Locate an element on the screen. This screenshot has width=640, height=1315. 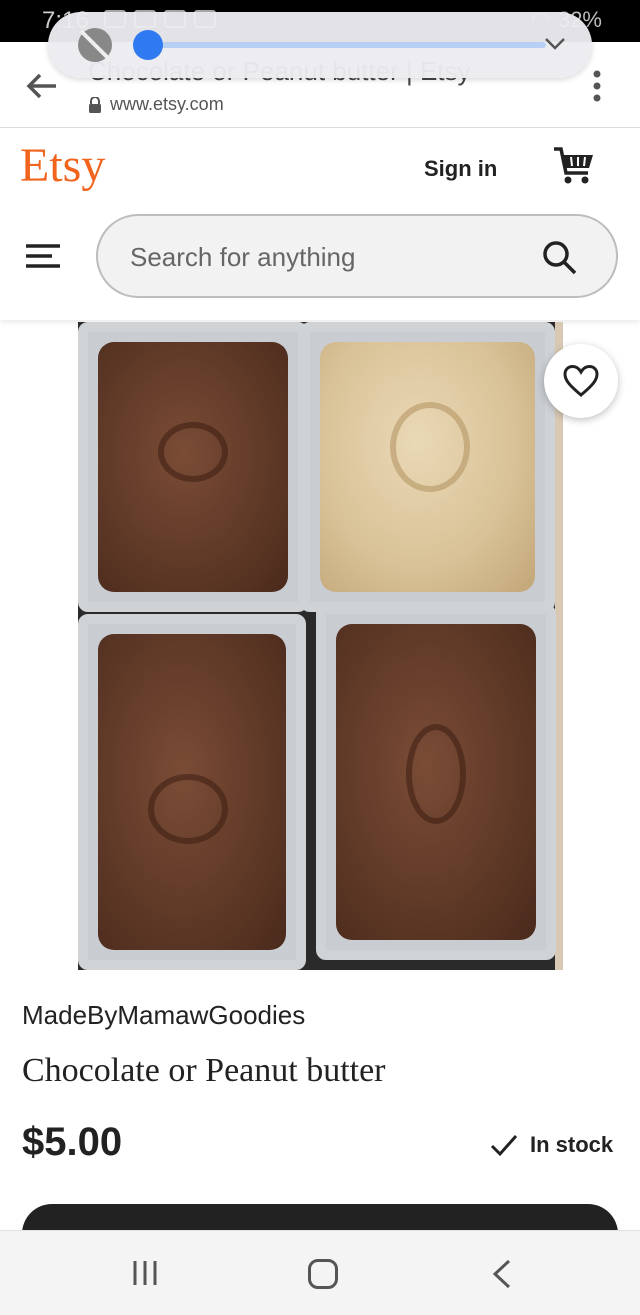
mute-icon is located at coordinates (95, 45).